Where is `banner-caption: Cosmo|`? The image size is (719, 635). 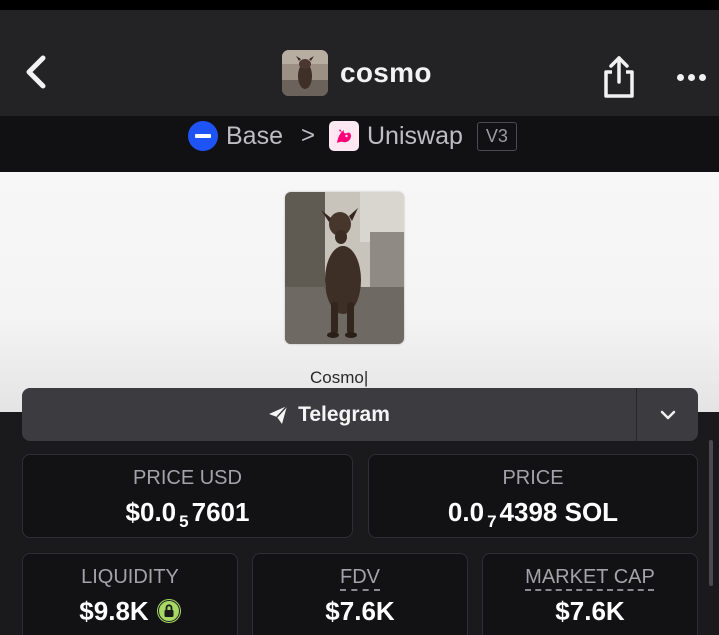 banner-caption: Cosmo| is located at coordinates (339, 377).